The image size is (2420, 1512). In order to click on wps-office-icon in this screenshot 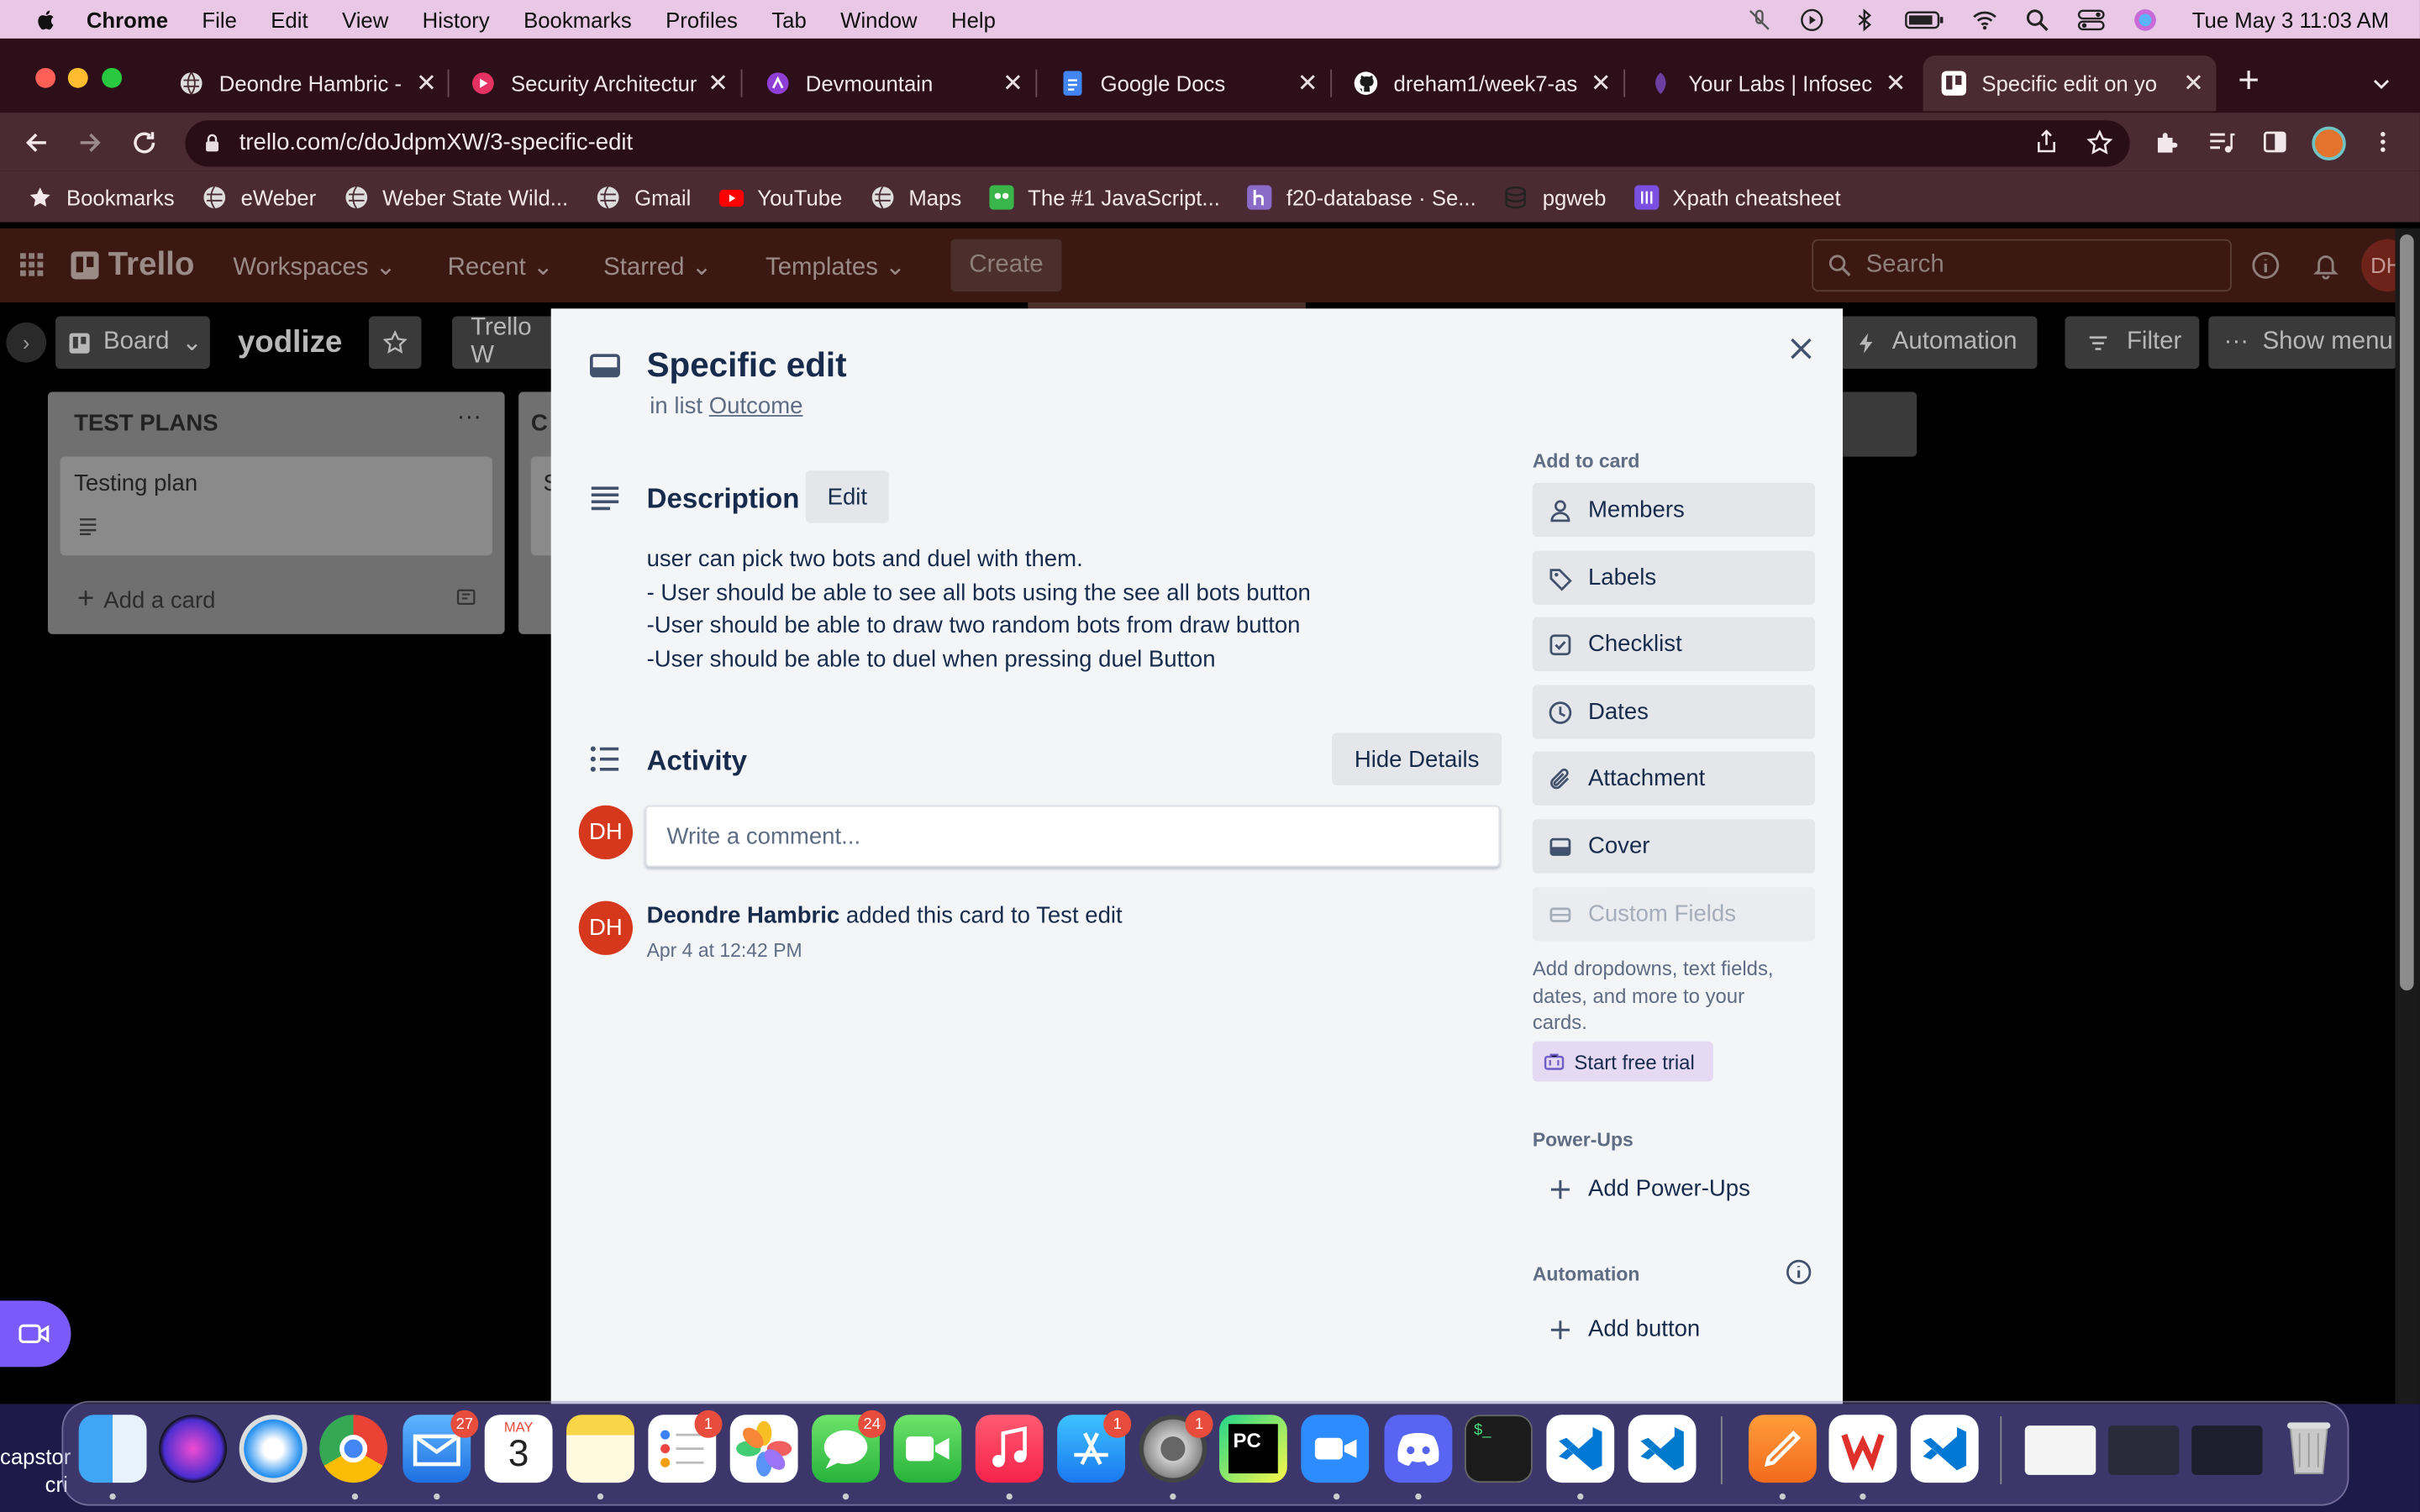, I will do `click(1862, 1449)`.